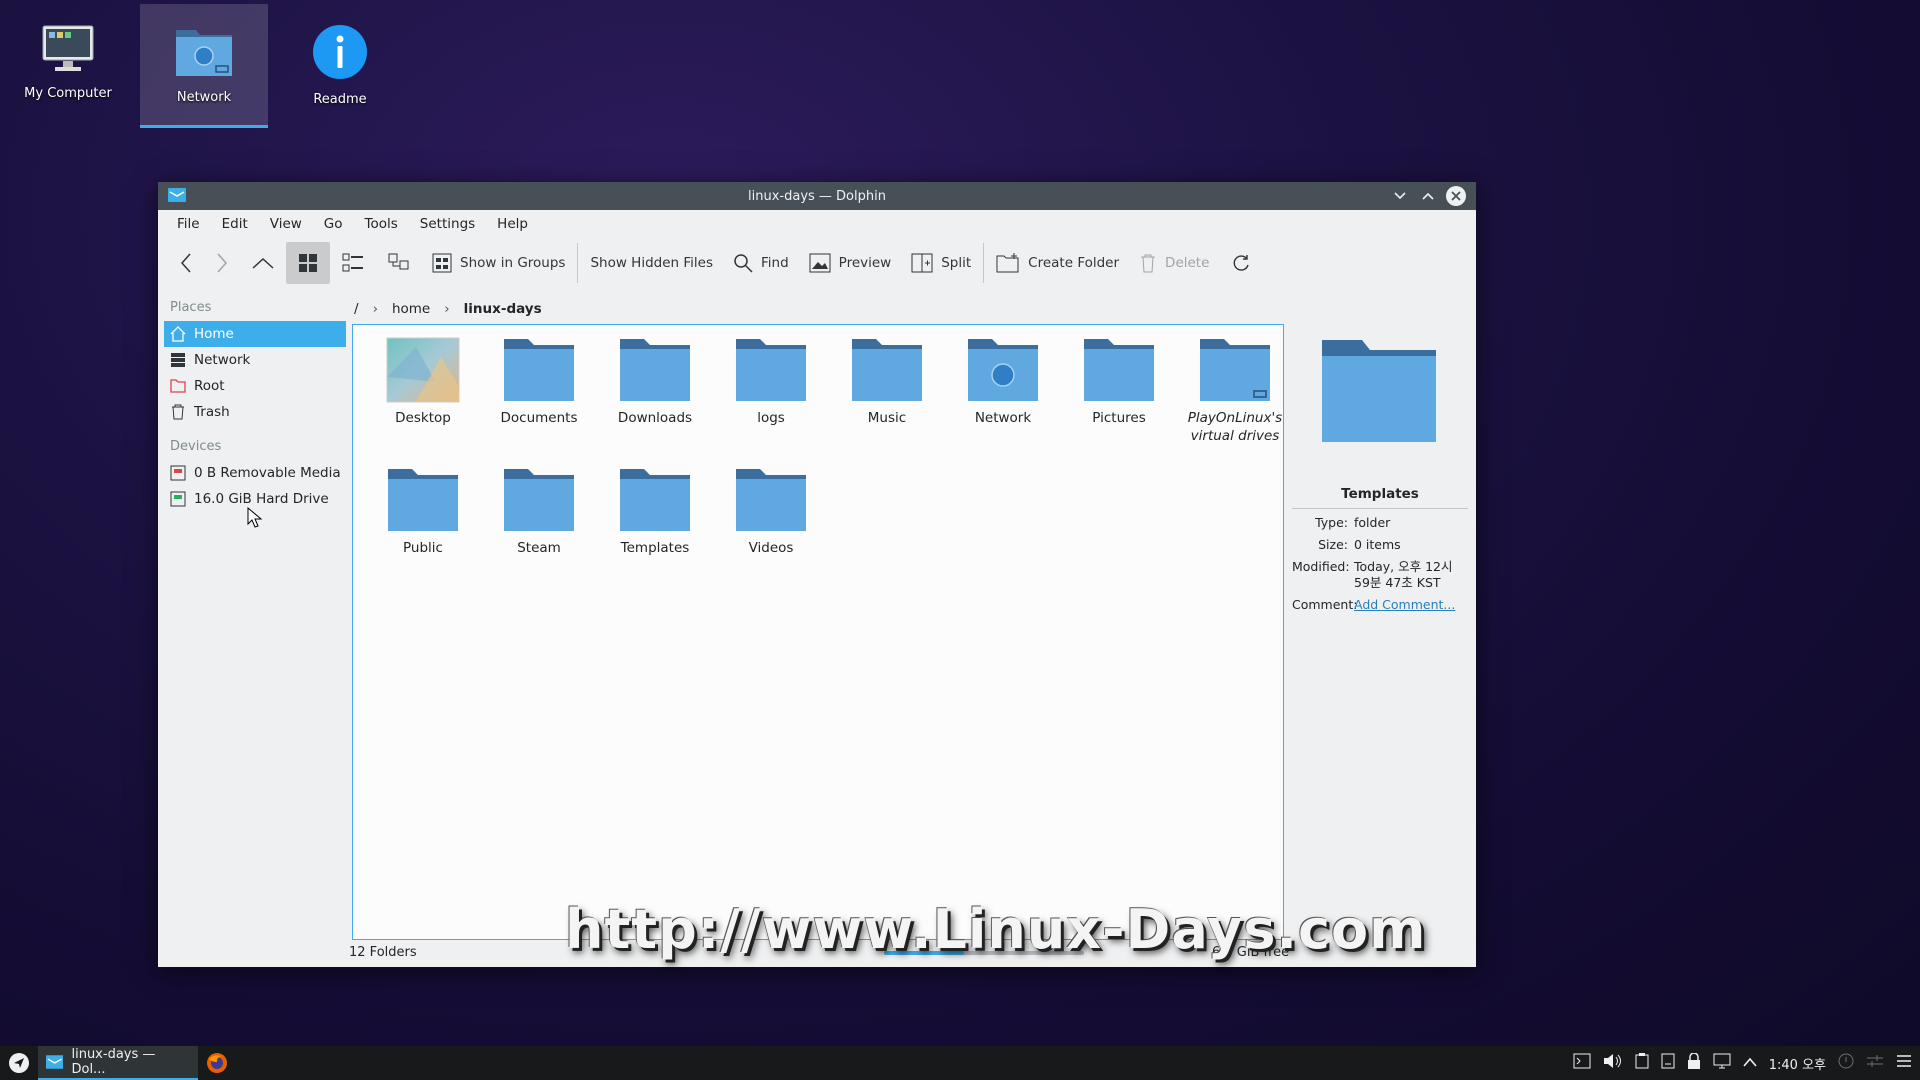  Describe the element at coordinates (1456, 196) in the screenshot. I see `close-button` at that location.